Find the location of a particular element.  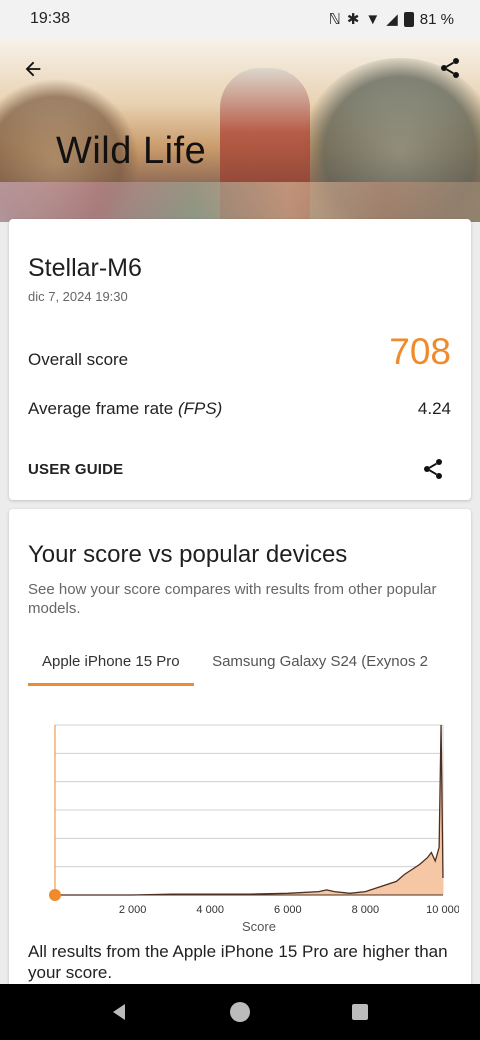

status-bar: 19:38 ℕ ✱ ▼ ◢ 81 % is located at coordinates (240, 19).